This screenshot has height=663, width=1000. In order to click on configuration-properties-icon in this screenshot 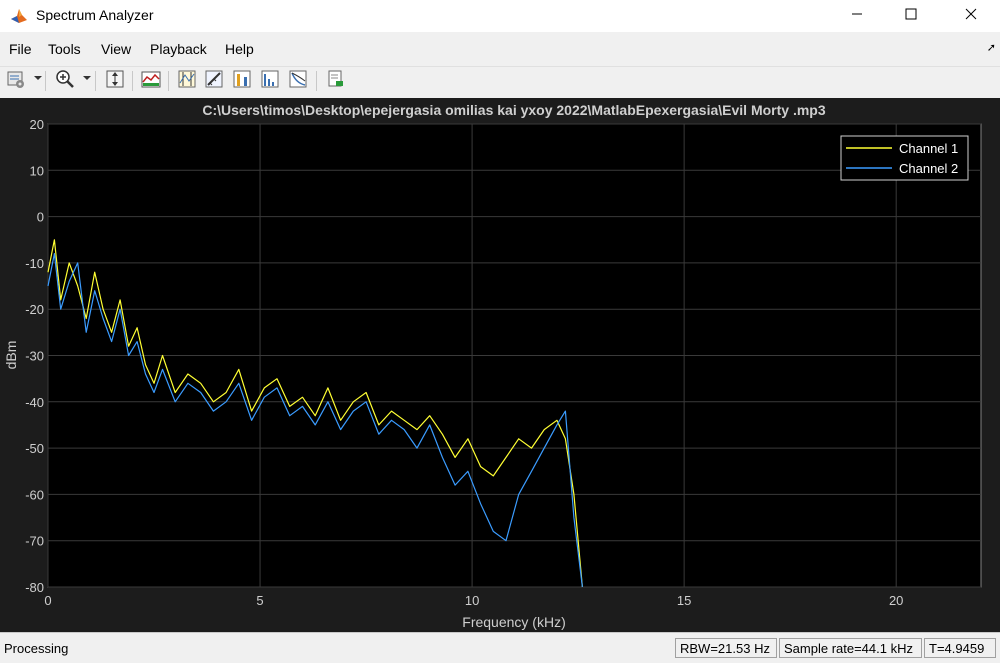, I will do `click(16, 81)`.